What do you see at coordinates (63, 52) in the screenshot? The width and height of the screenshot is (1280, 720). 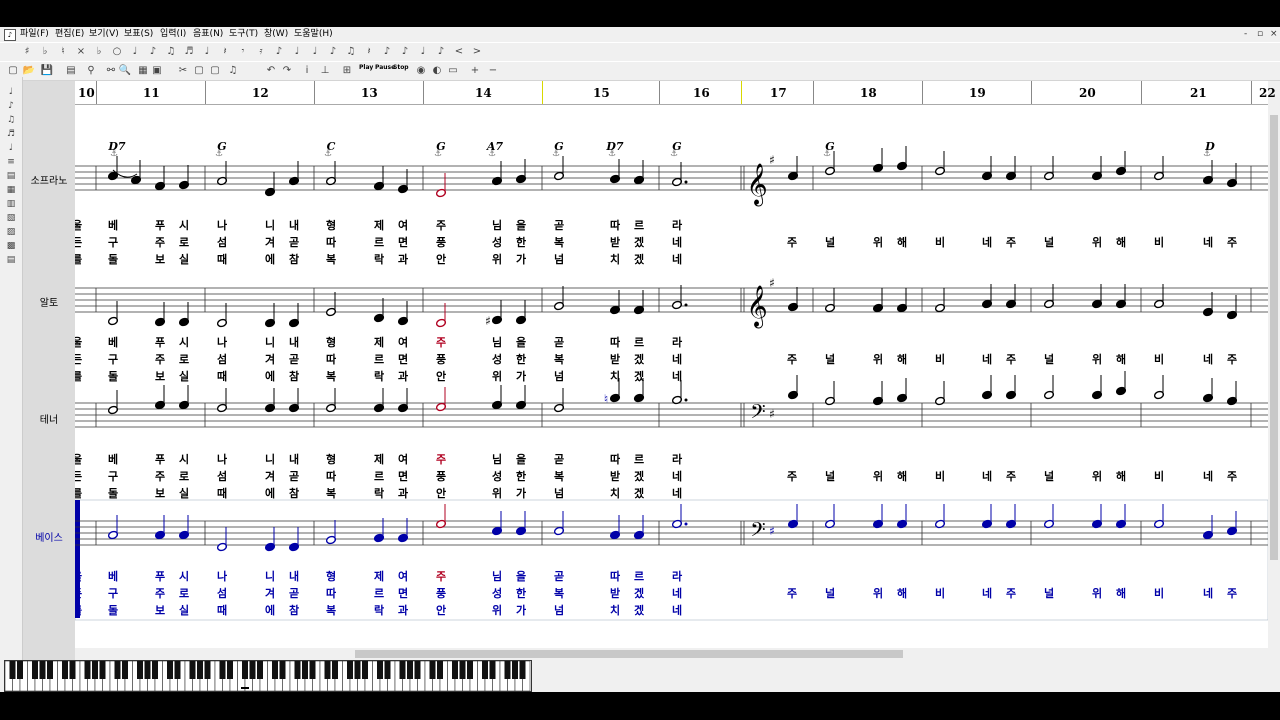 I see `note-tool-icon: ♮` at bounding box center [63, 52].